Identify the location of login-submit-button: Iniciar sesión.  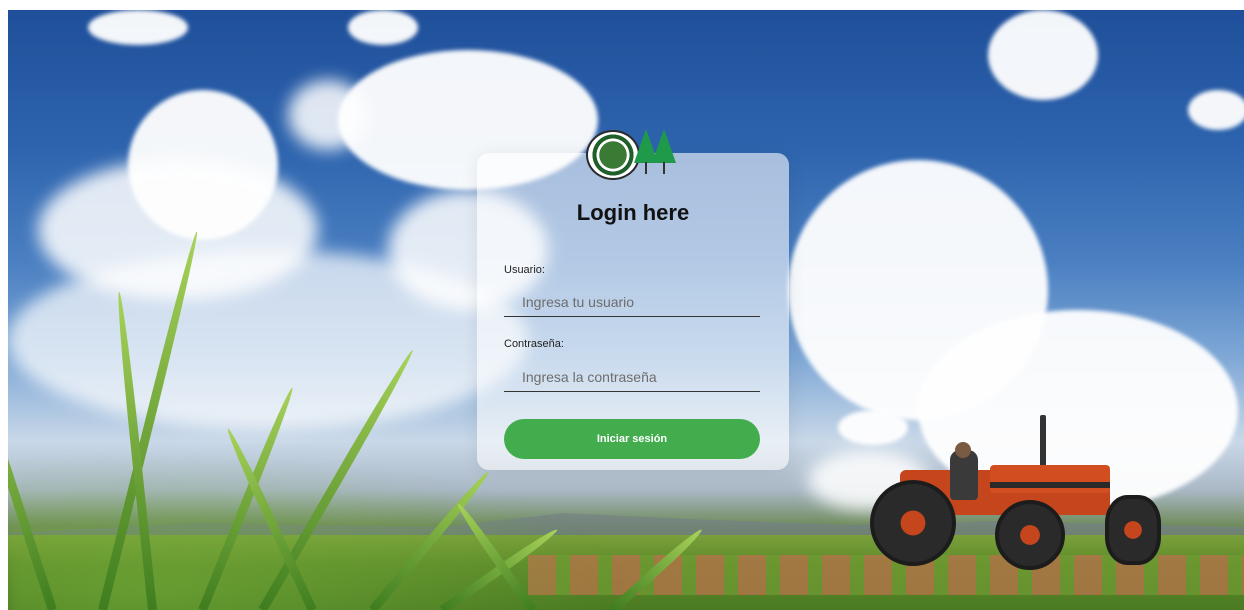
(632, 439).